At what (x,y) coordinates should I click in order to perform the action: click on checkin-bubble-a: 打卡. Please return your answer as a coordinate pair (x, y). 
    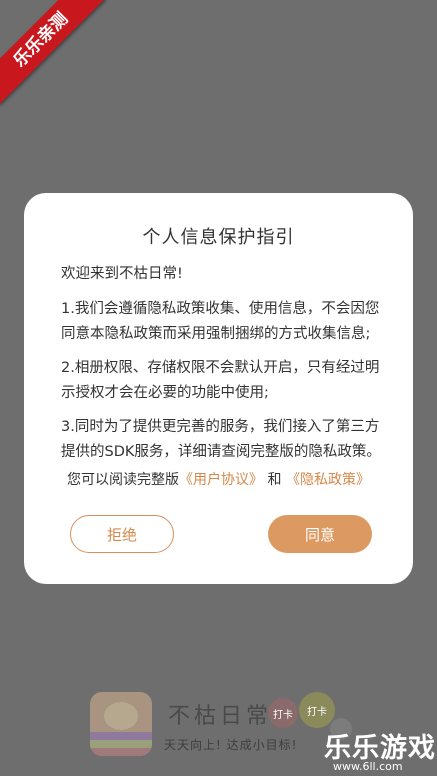
    Looking at the image, I should click on (283, 713).